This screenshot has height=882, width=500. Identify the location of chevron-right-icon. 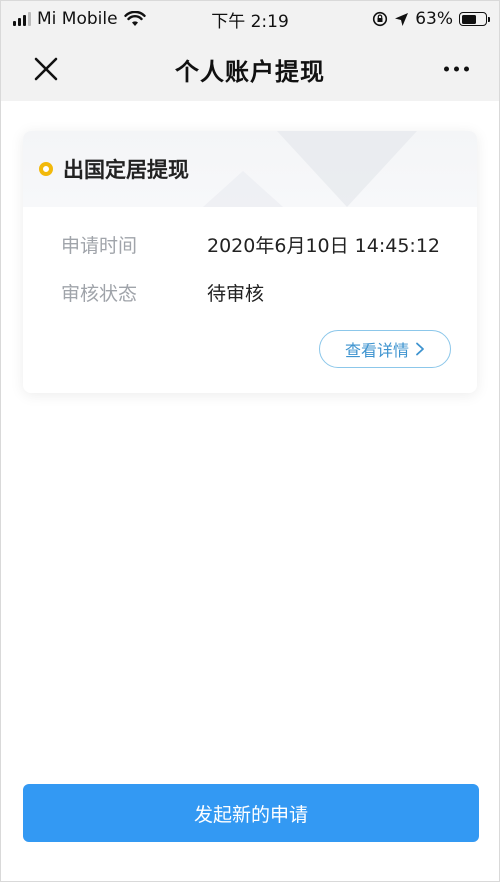
(420, 349).